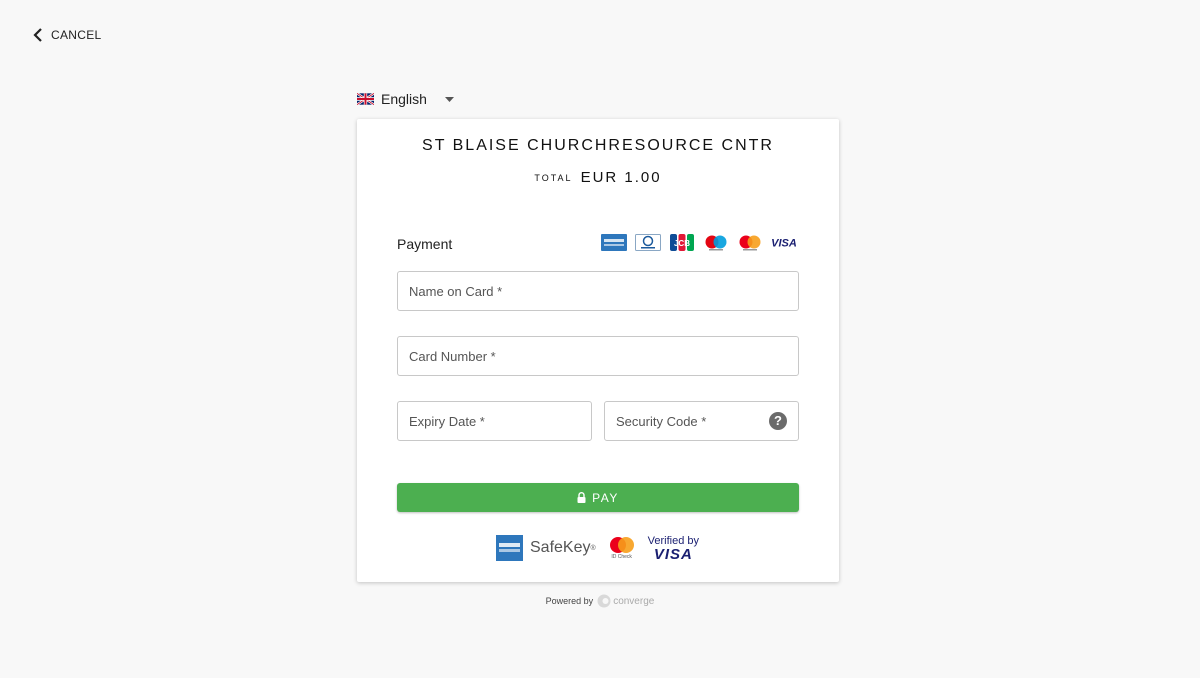  I want to click on verified-by-visa-badge: Verified by VISA, so click(673, 549).